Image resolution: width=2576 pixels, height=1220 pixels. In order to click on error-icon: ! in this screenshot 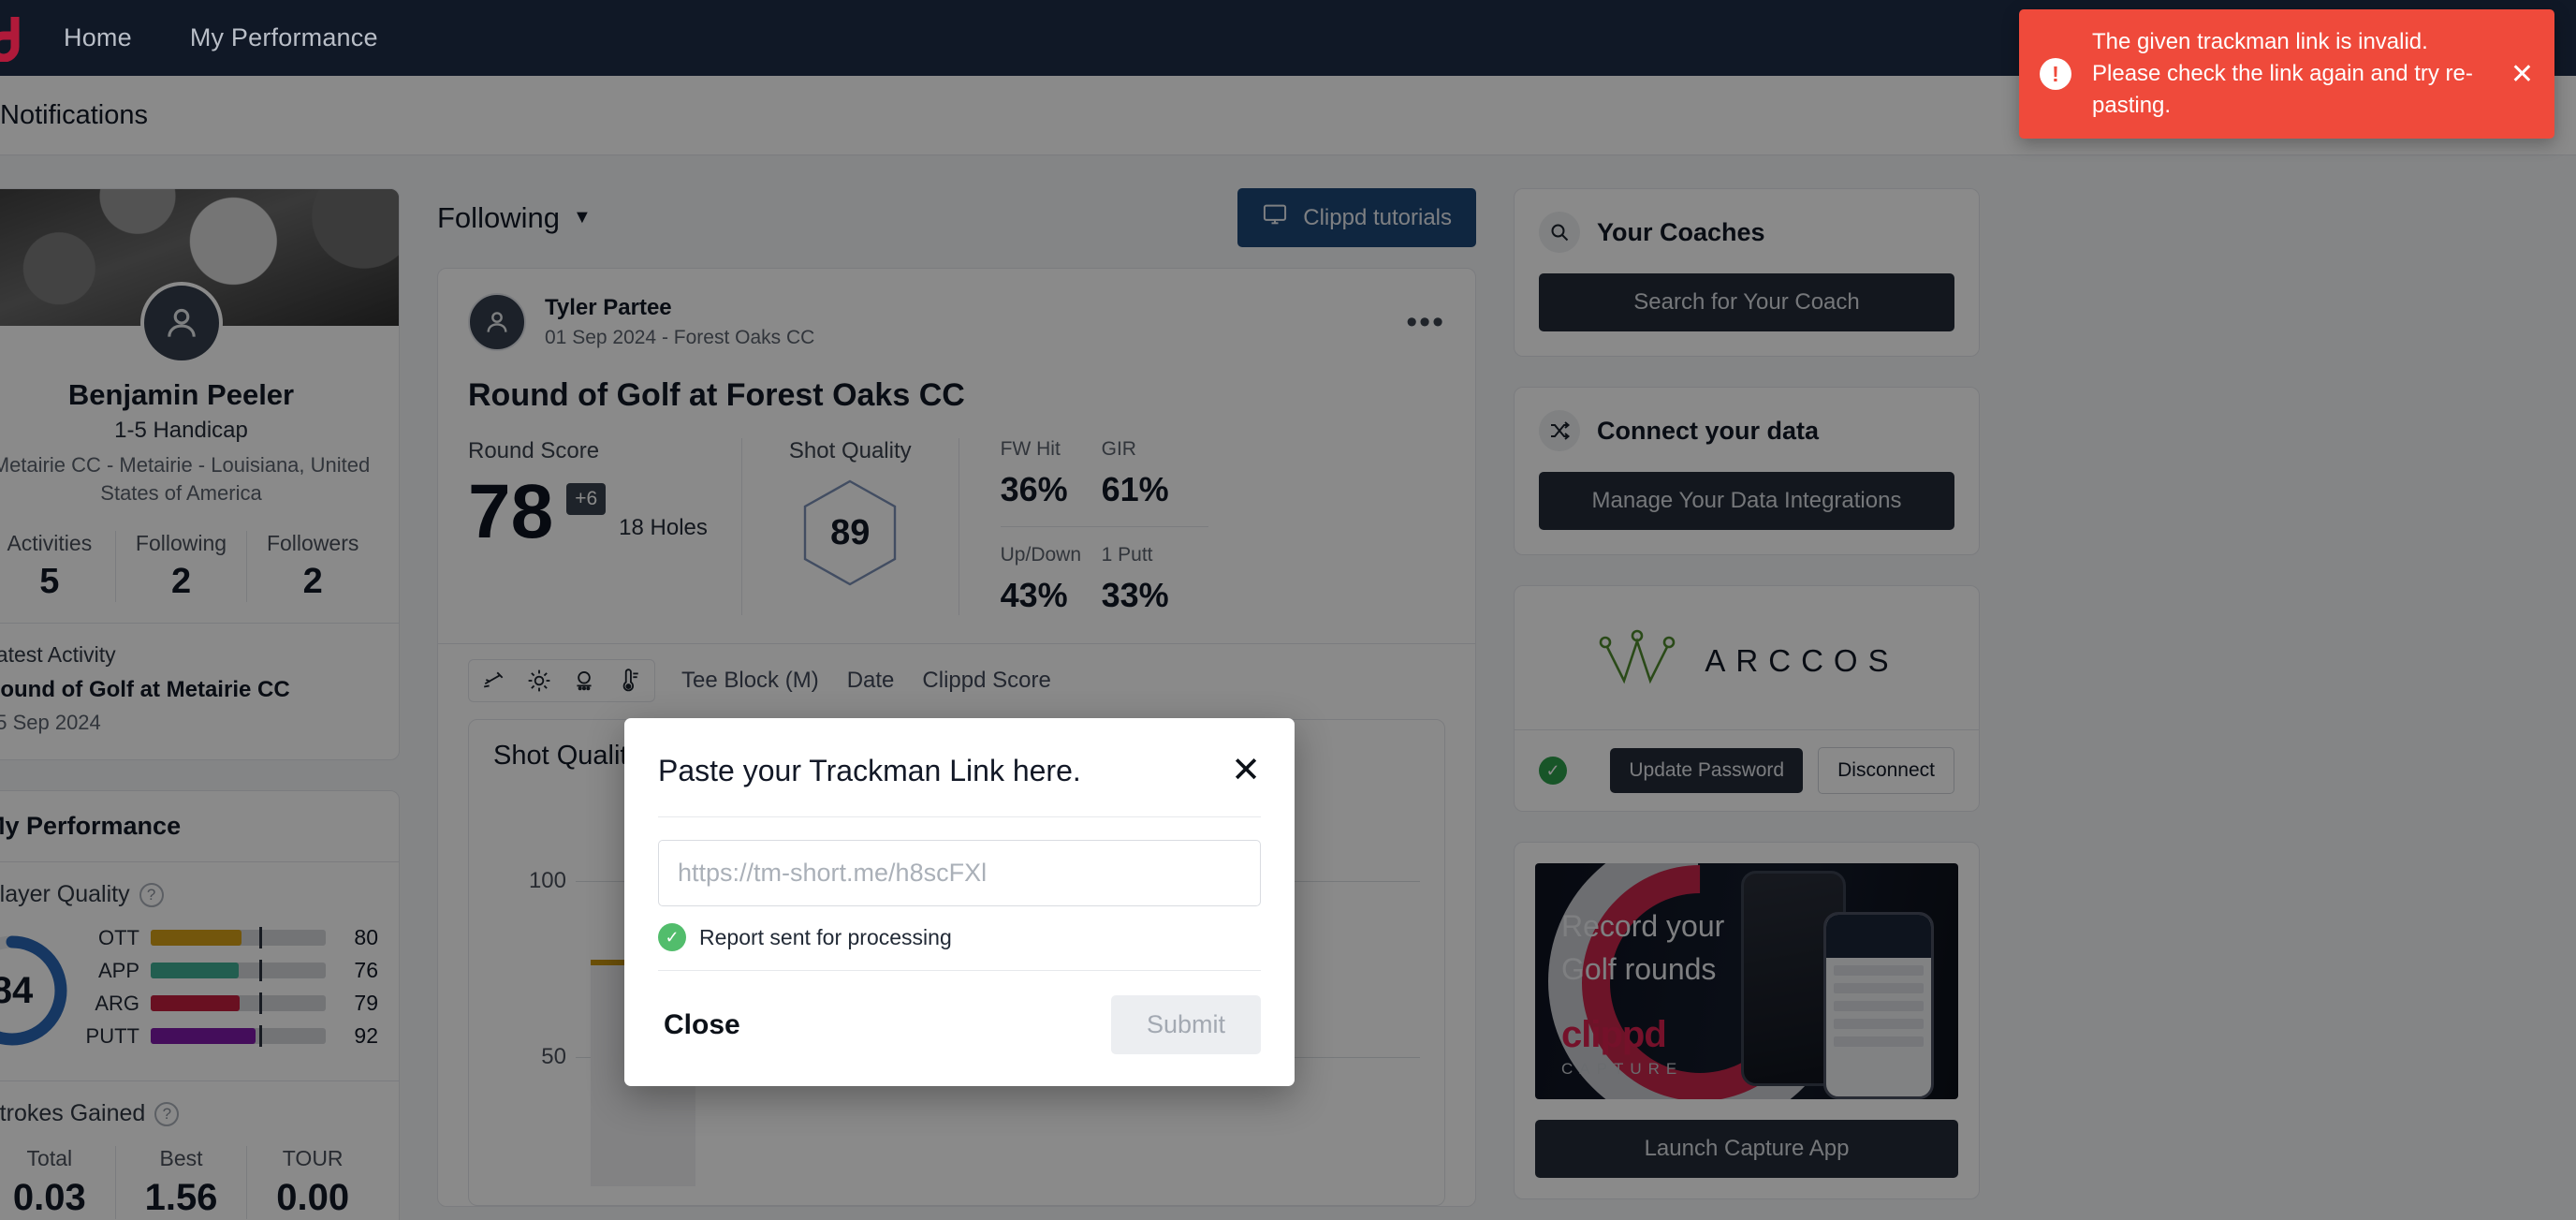, I will do `click(2055, 74)`.